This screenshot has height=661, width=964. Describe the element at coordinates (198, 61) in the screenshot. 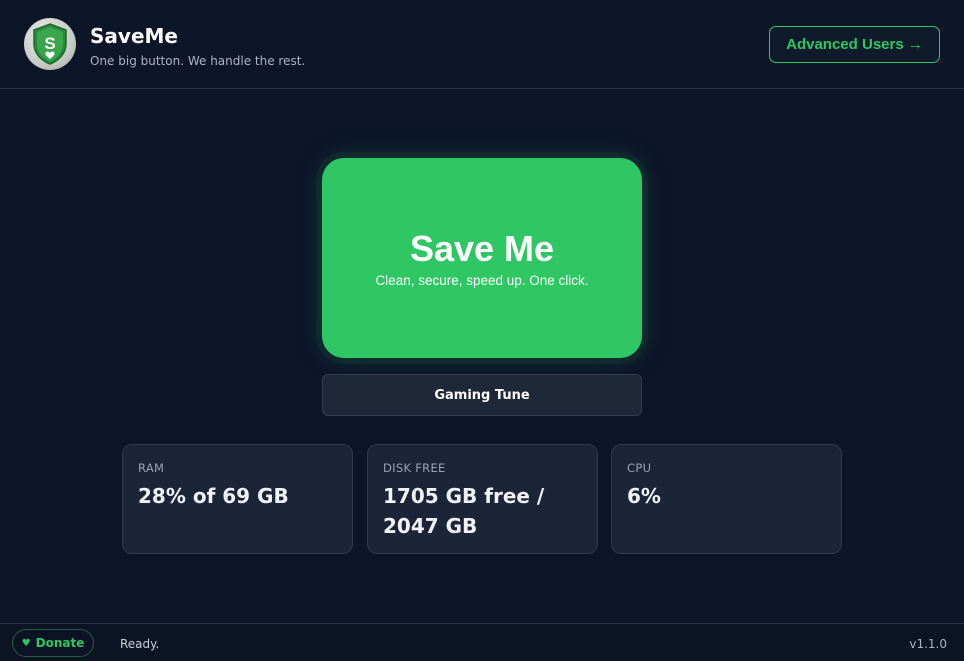

I see `app-subtitle: One big button. We handle the rest.` at that location.